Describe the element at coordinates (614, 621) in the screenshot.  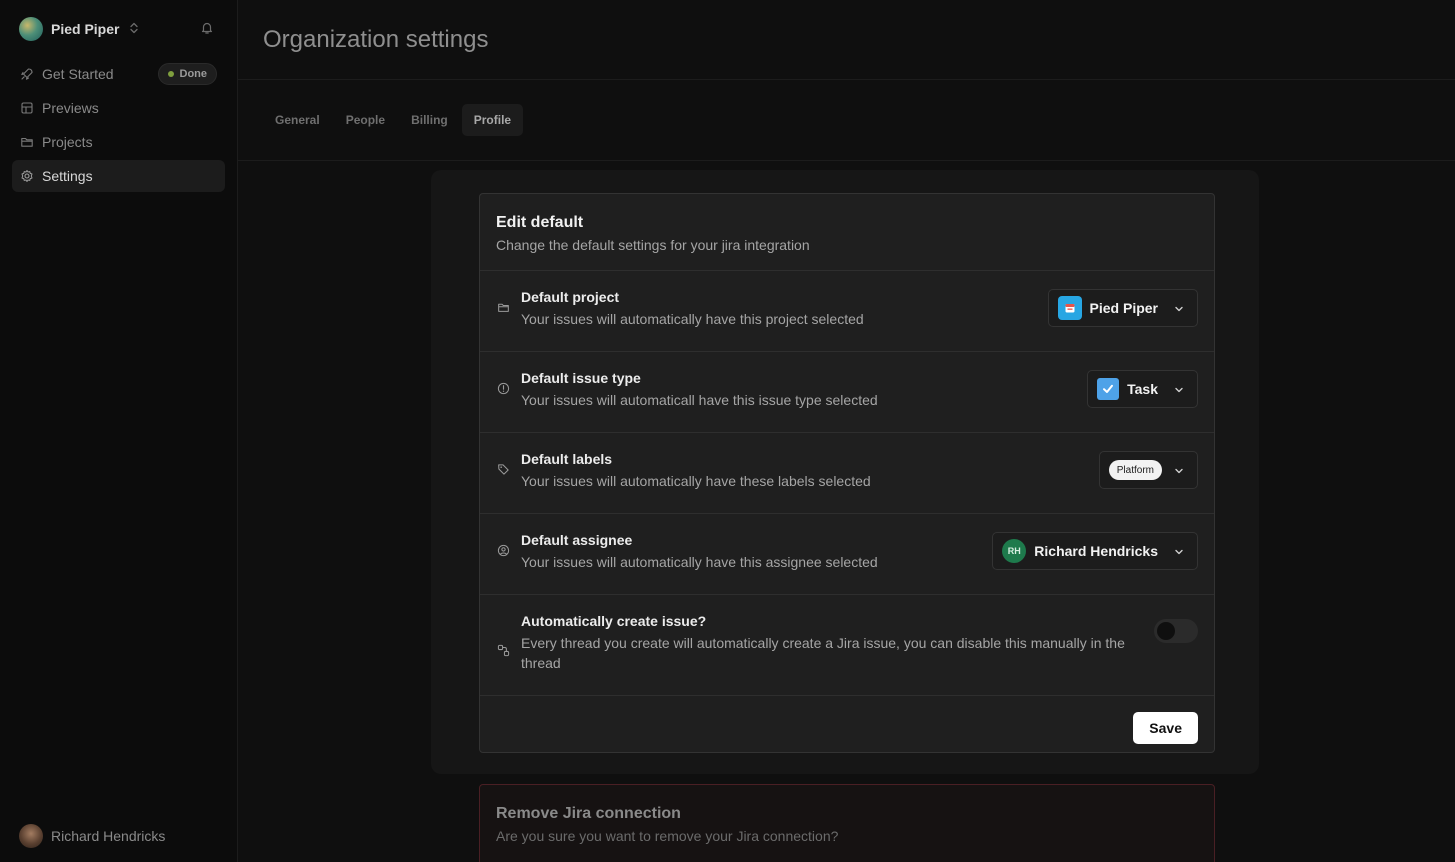
I see `setting-title: Automatically create issue?` at that location.